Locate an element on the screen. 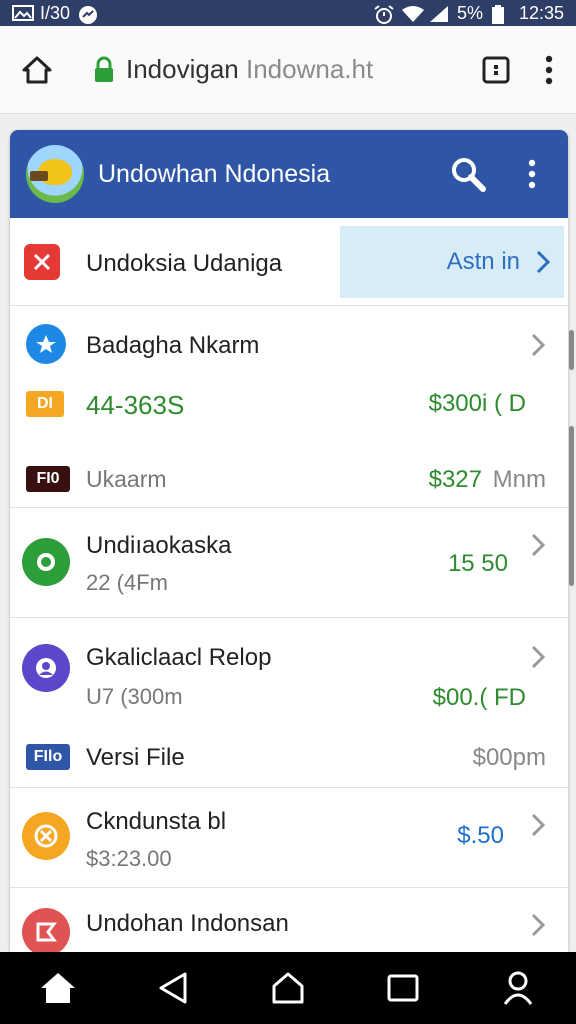 The width and height of the screenshot is (576, 1024). scrollbar is located at coordinates (571, 350).